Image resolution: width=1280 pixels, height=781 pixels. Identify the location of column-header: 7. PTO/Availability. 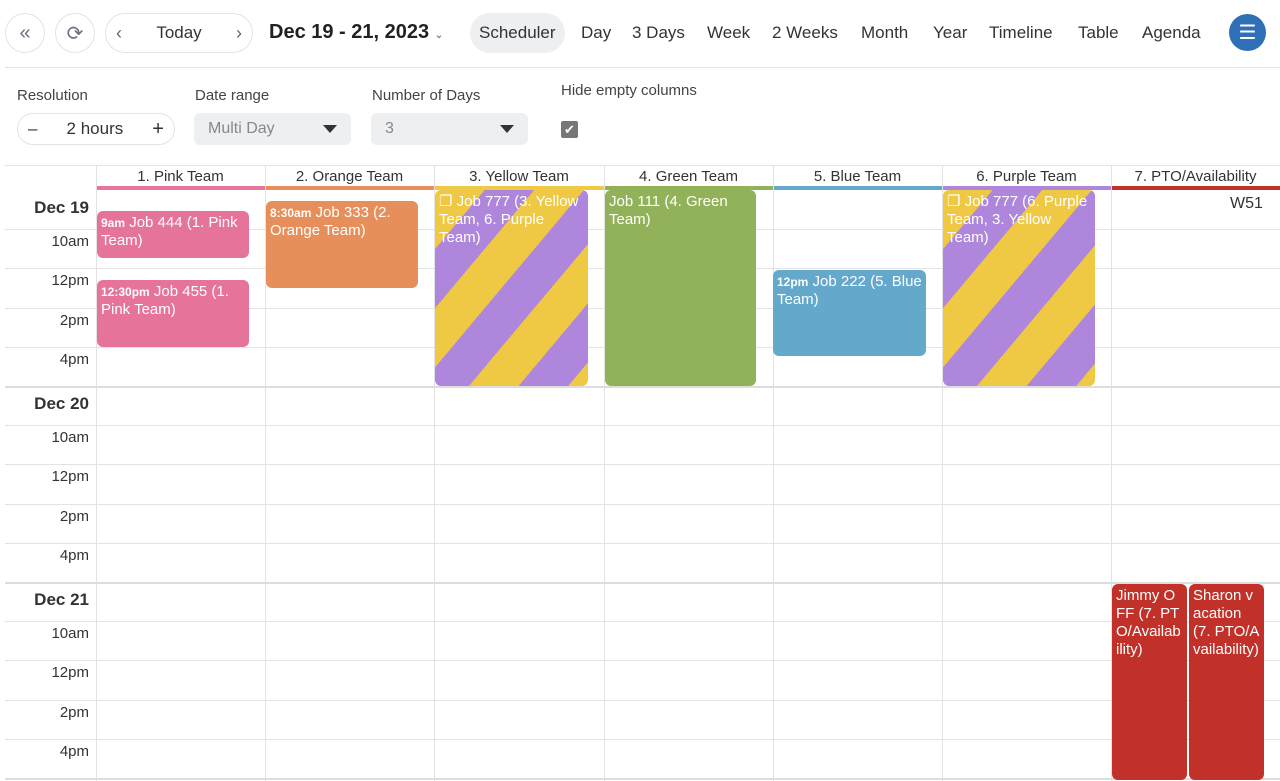
(1195, 177).